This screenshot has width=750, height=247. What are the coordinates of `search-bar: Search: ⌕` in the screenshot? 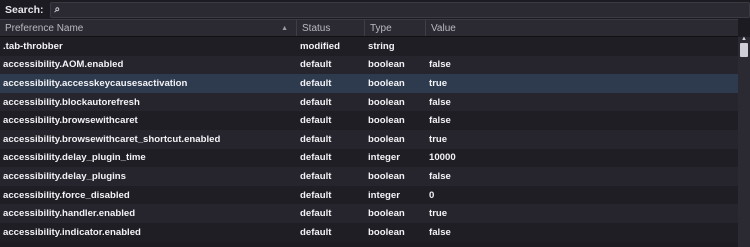 It's located at (375, 9).